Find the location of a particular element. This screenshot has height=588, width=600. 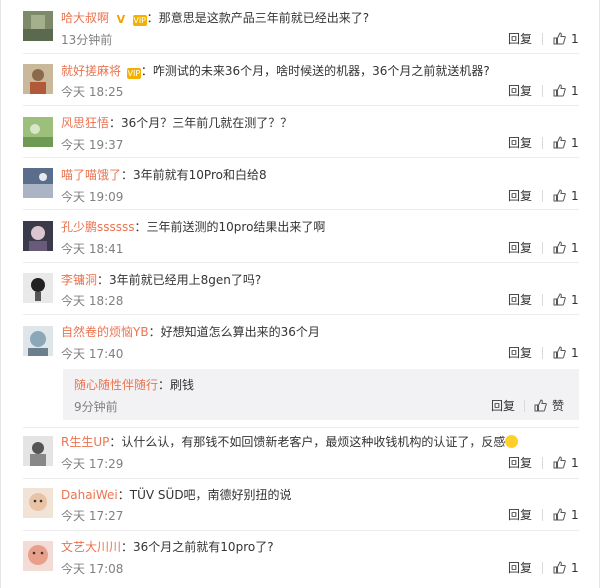

sub-reply: 随心随性伴随行：刷钱 is located at coordinates (134, 385).